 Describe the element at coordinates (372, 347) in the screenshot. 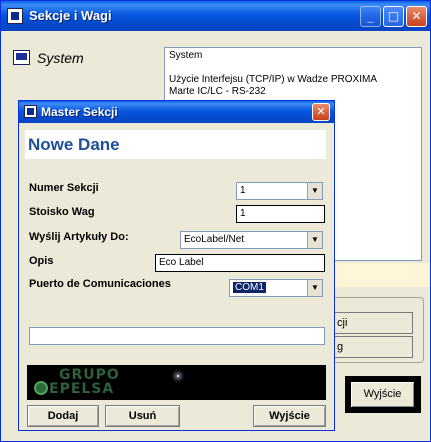

I see `side-button-2: g` at that location.